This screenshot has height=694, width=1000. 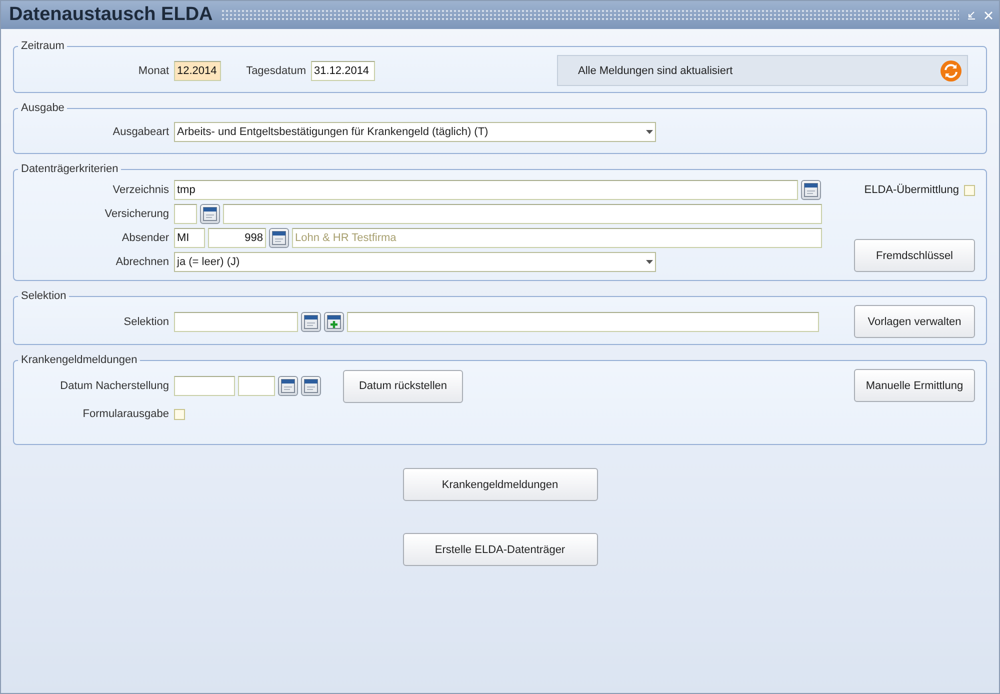 What do you see at coordinates (403, 386) in the screenshot?
I see `datum-reset-button: Datum rückstellen` at bounding box center [403, 386].